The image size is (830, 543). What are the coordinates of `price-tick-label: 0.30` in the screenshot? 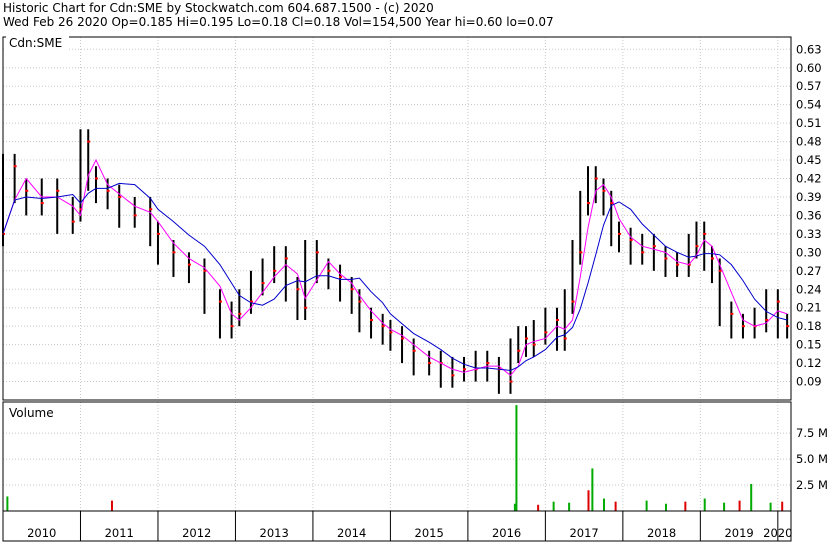 It's located at (809, 252).